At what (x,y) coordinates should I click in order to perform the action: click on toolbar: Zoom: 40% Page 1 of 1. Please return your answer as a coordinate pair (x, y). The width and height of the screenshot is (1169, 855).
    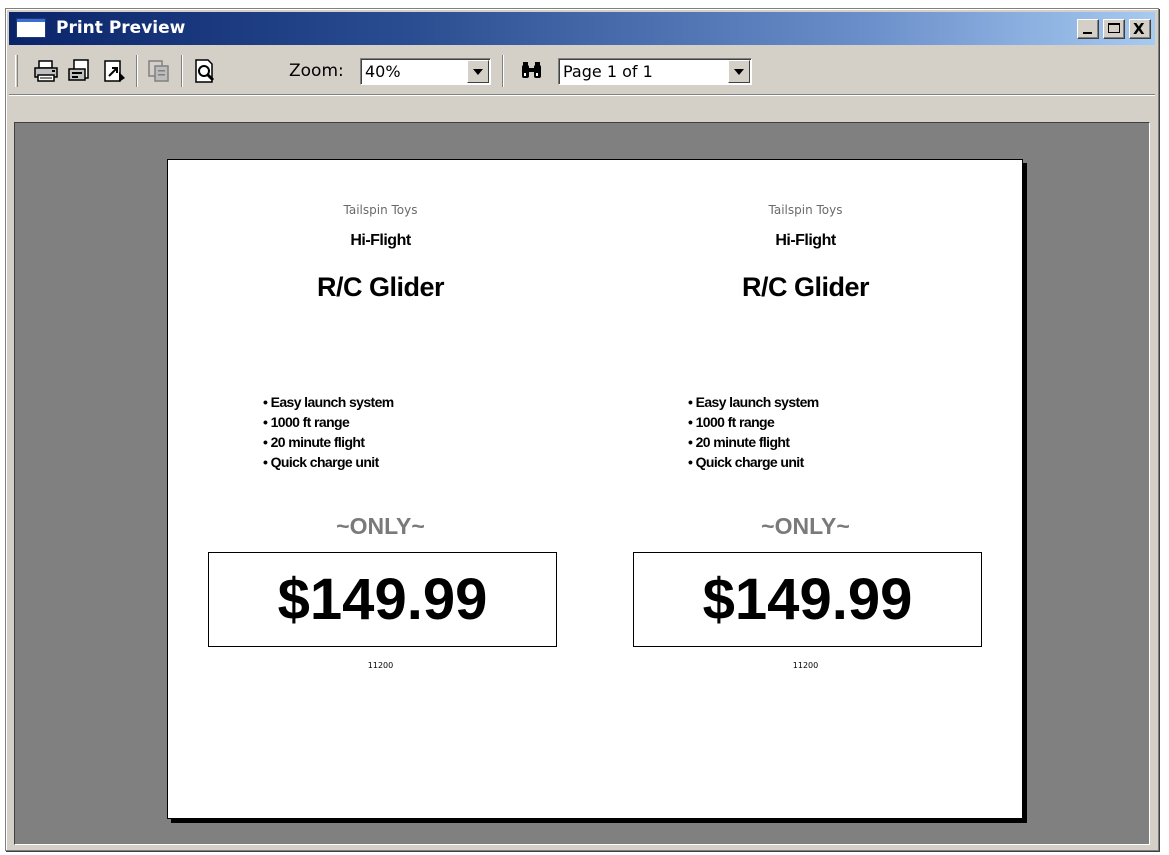
    Looking at the image, I should click on (582, 72).